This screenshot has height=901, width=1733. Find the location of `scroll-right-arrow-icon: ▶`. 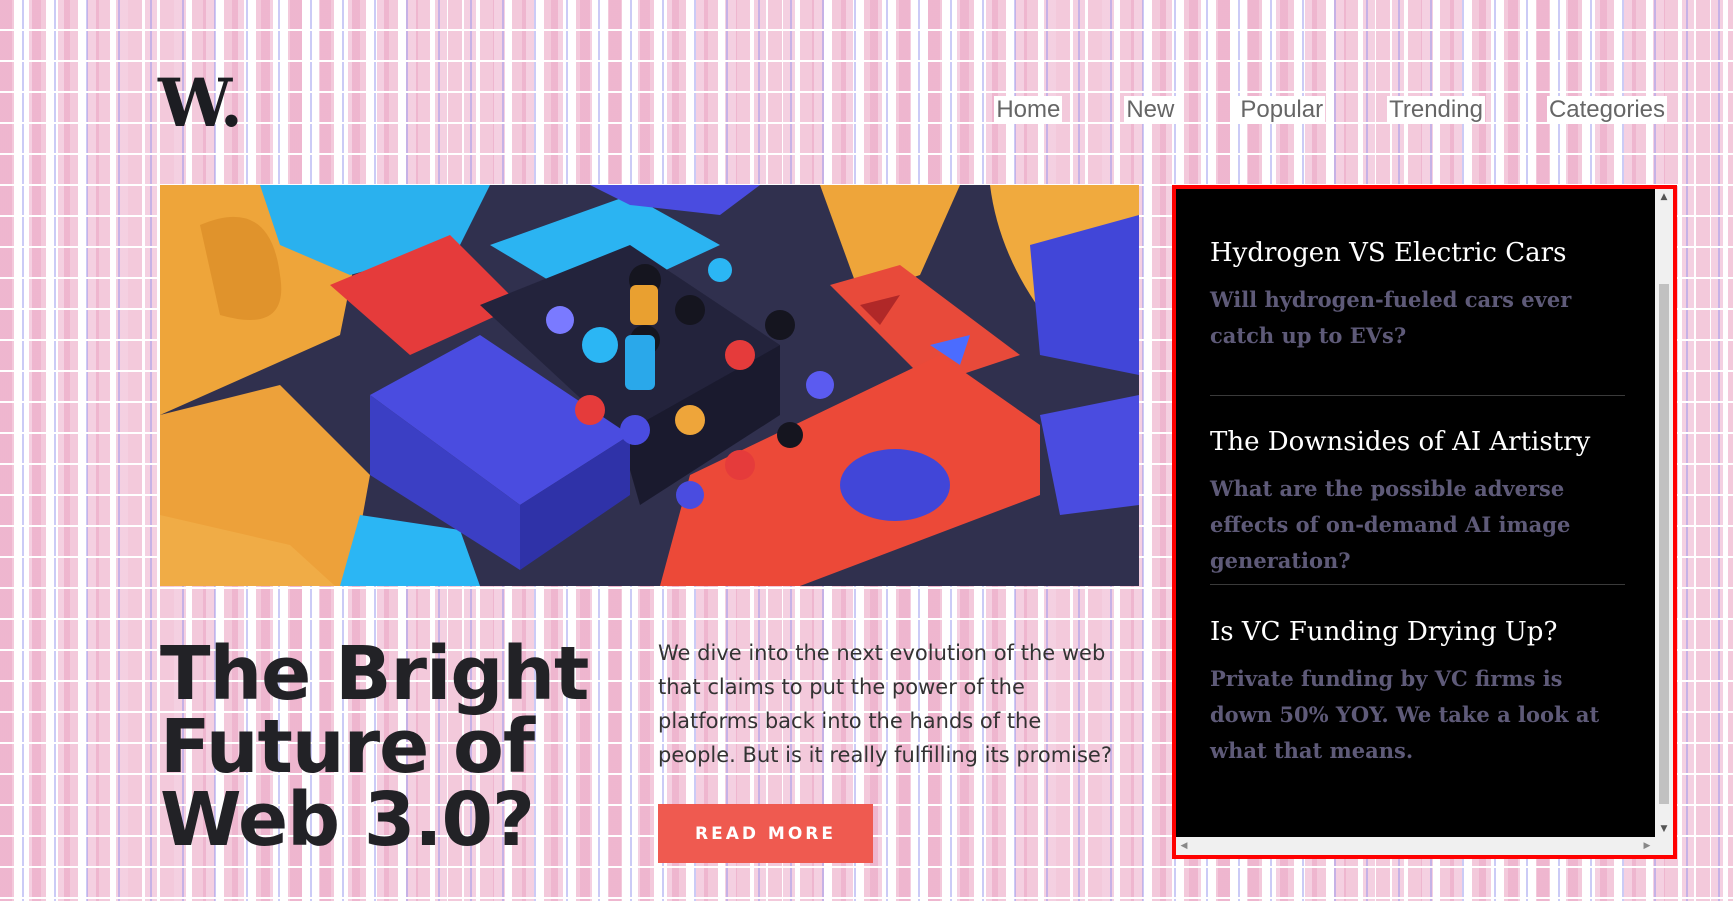

scroll-right-arrow-icon: ▶ is located at coordinates (1647, 846).